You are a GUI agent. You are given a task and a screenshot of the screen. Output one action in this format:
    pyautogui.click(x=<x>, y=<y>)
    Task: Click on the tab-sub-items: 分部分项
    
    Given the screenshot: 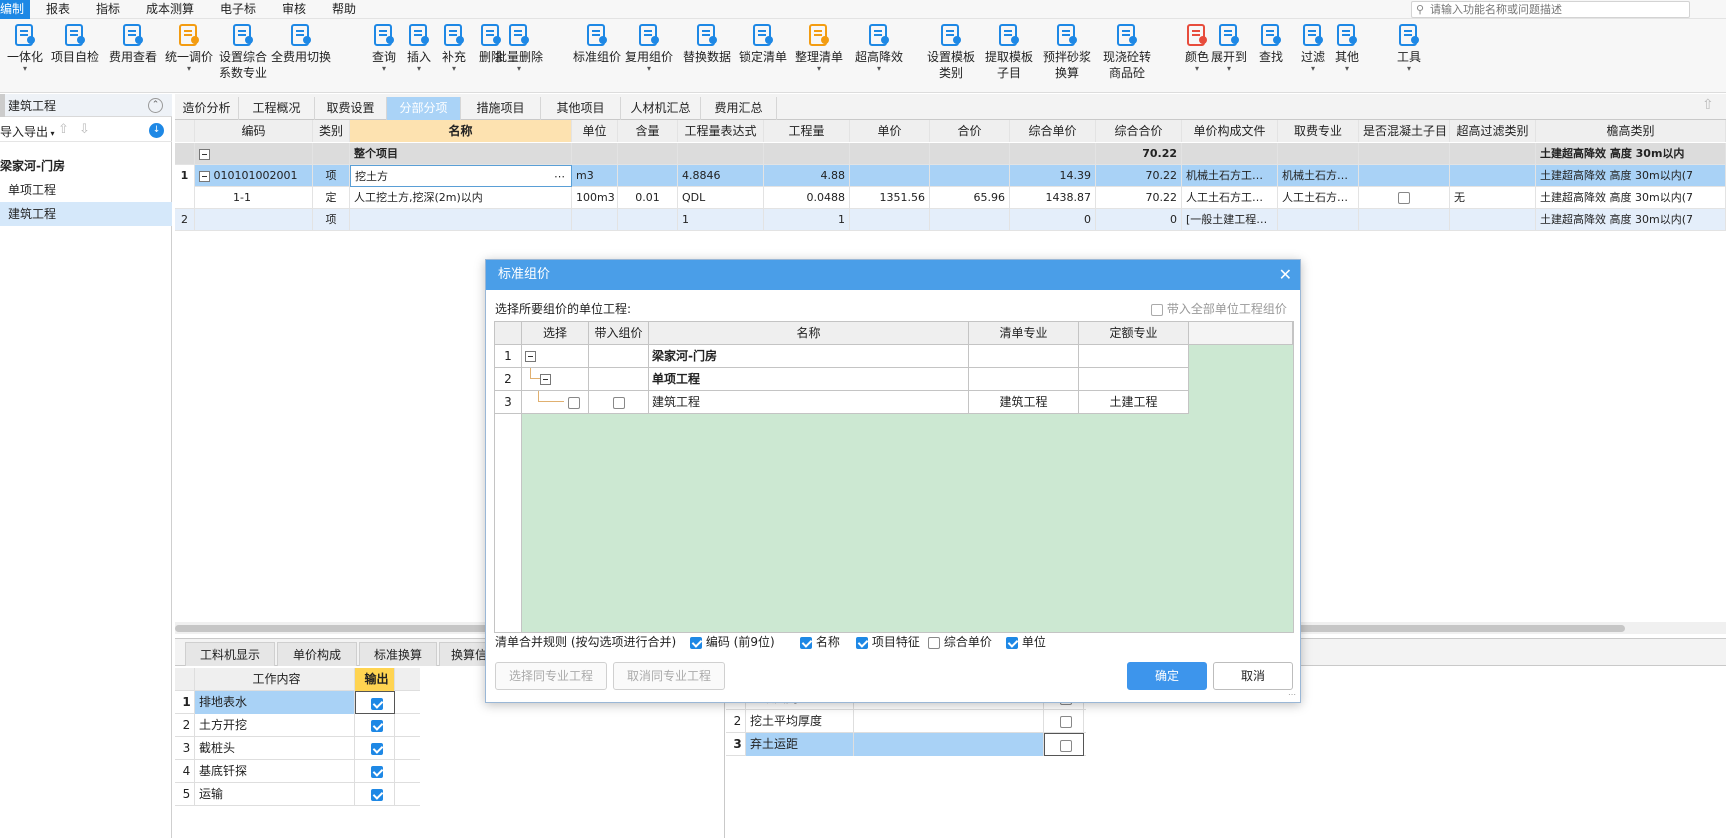 What is the action you would take?
    pyautogui.click(x=424, y=108)
    